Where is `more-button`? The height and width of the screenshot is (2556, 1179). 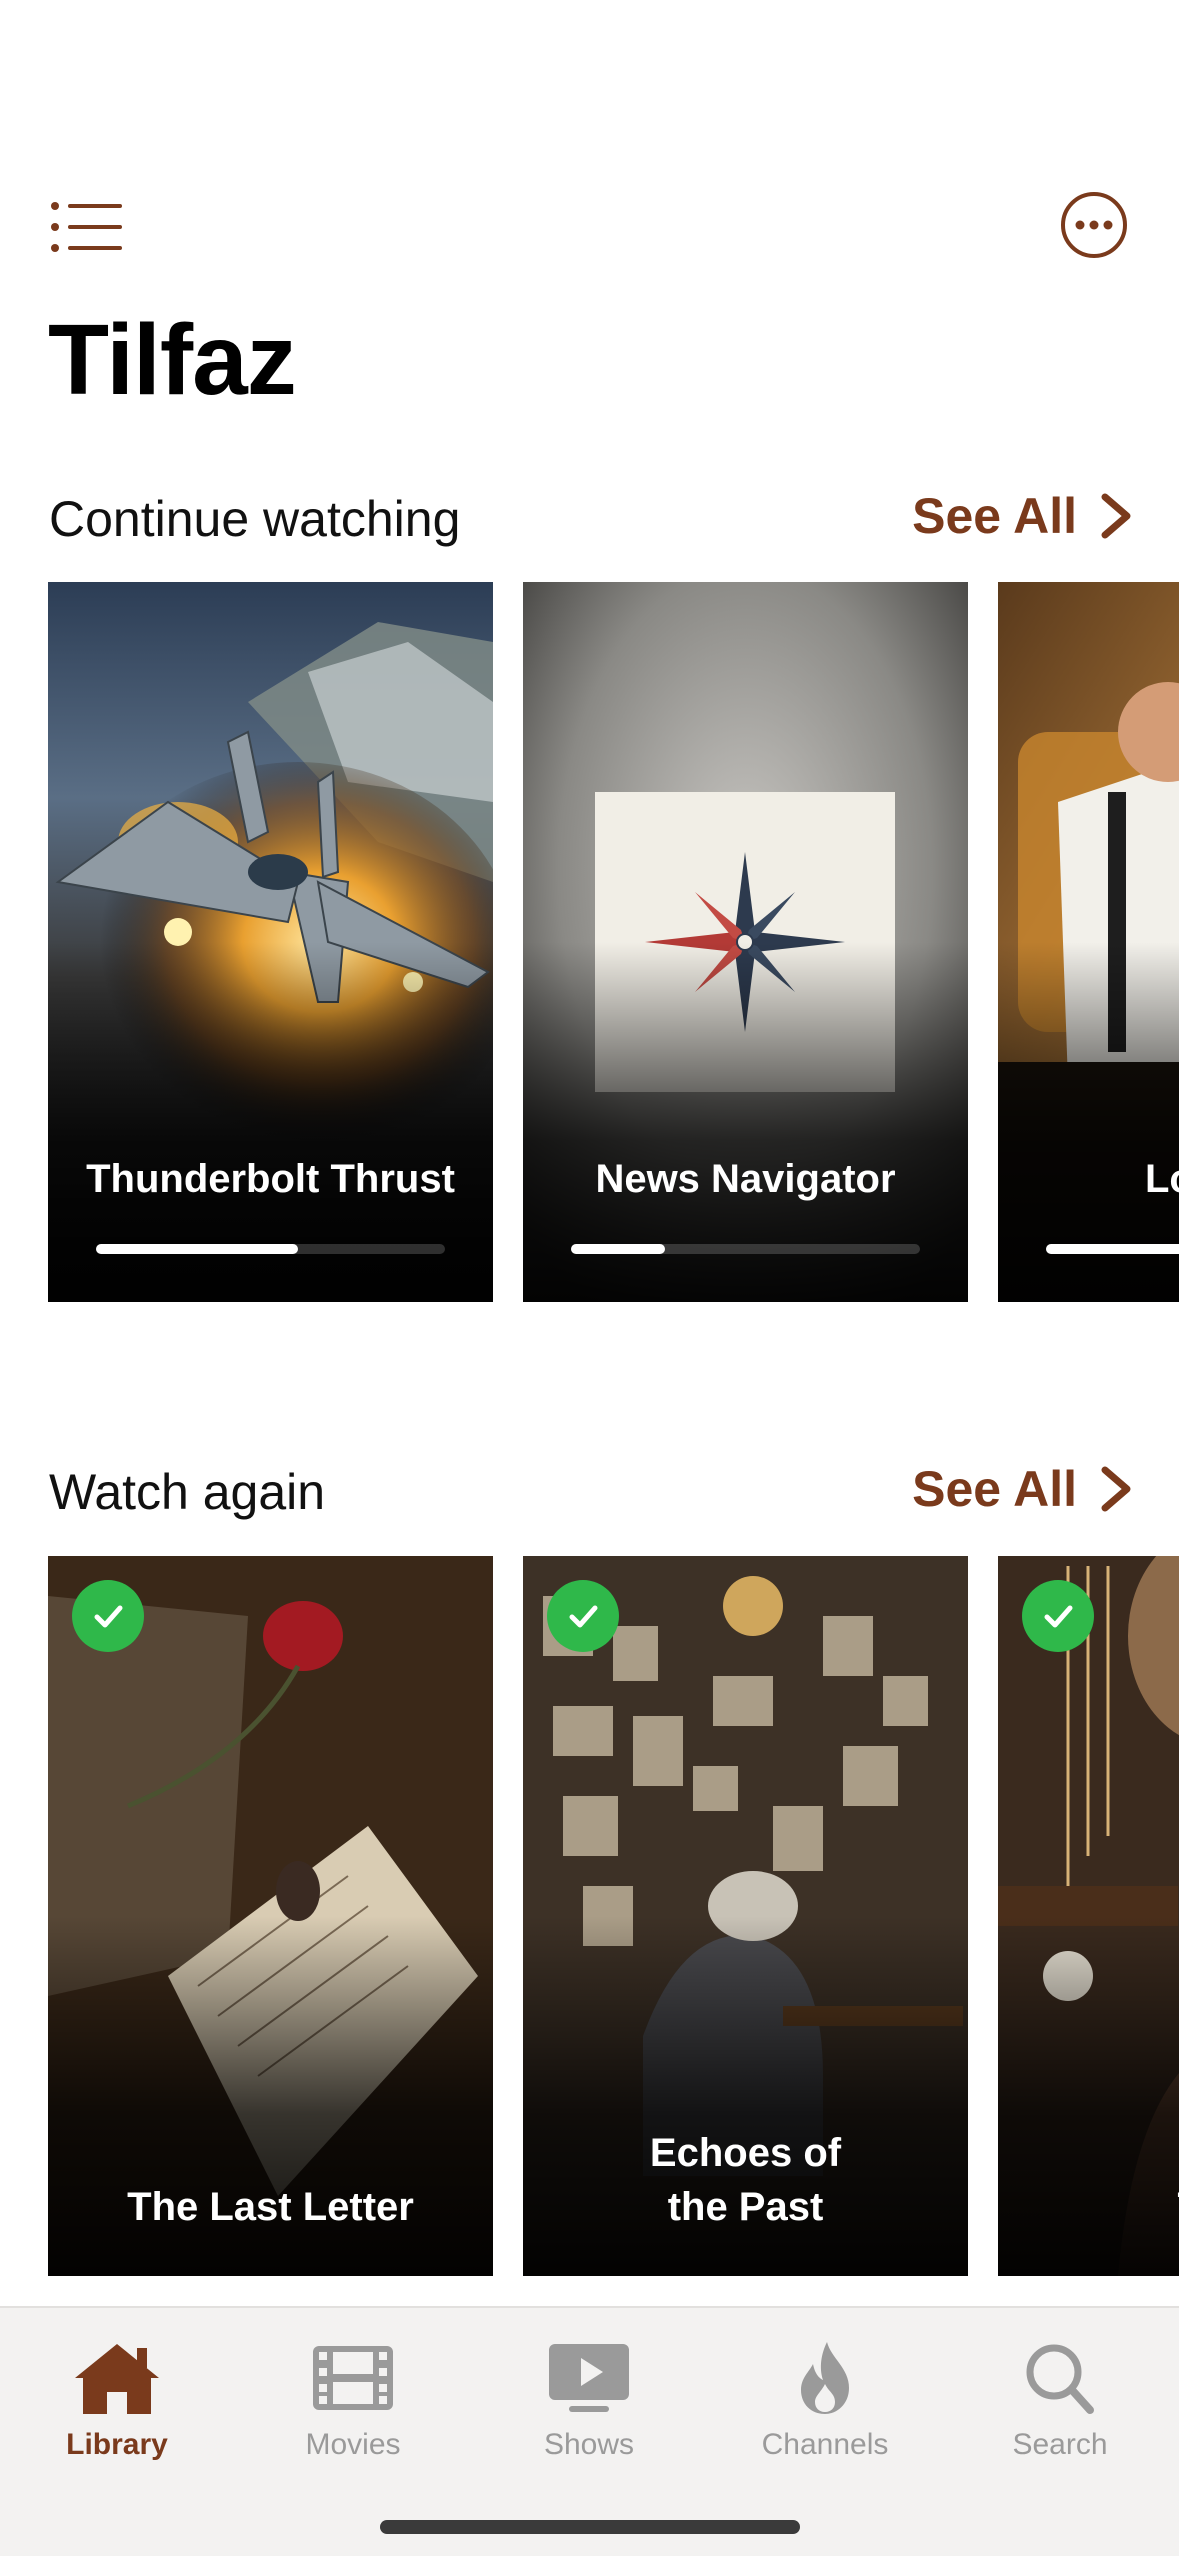
more-button is located at coordinates (1094, 225).